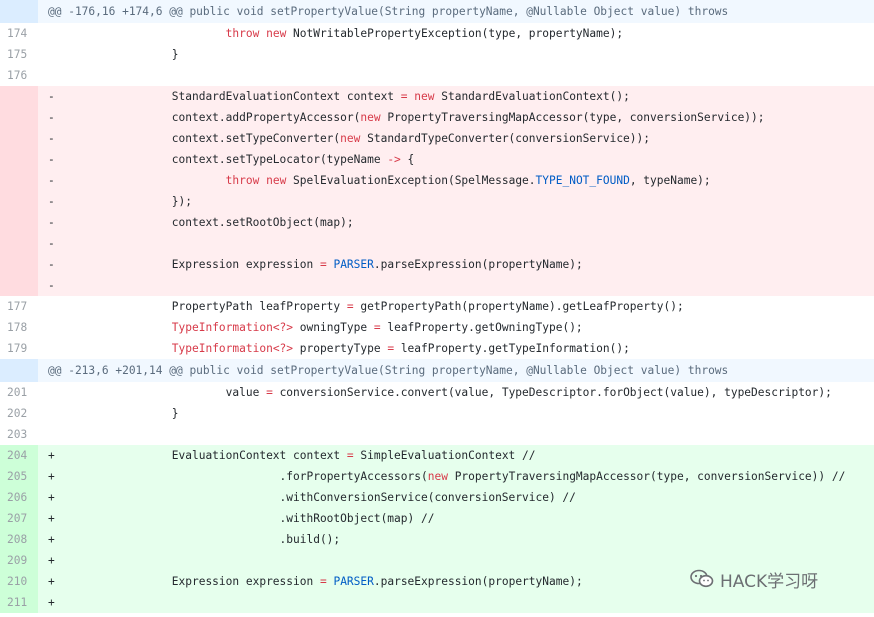  What do you see at coordinates (19, 560) in the screenshot?
I see `line-number: 209` at bounding box center [19, 560].